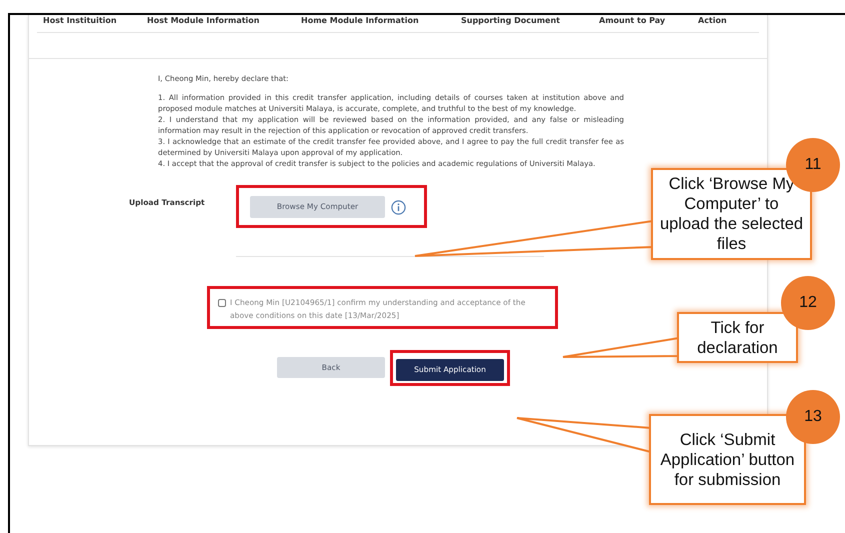 The width and height of the screenshot is (845, 533). What do you see at coordinates (203, 21) in the screenshot?
I see `column-header: Host Module Information` at bounding box center [203, 21].